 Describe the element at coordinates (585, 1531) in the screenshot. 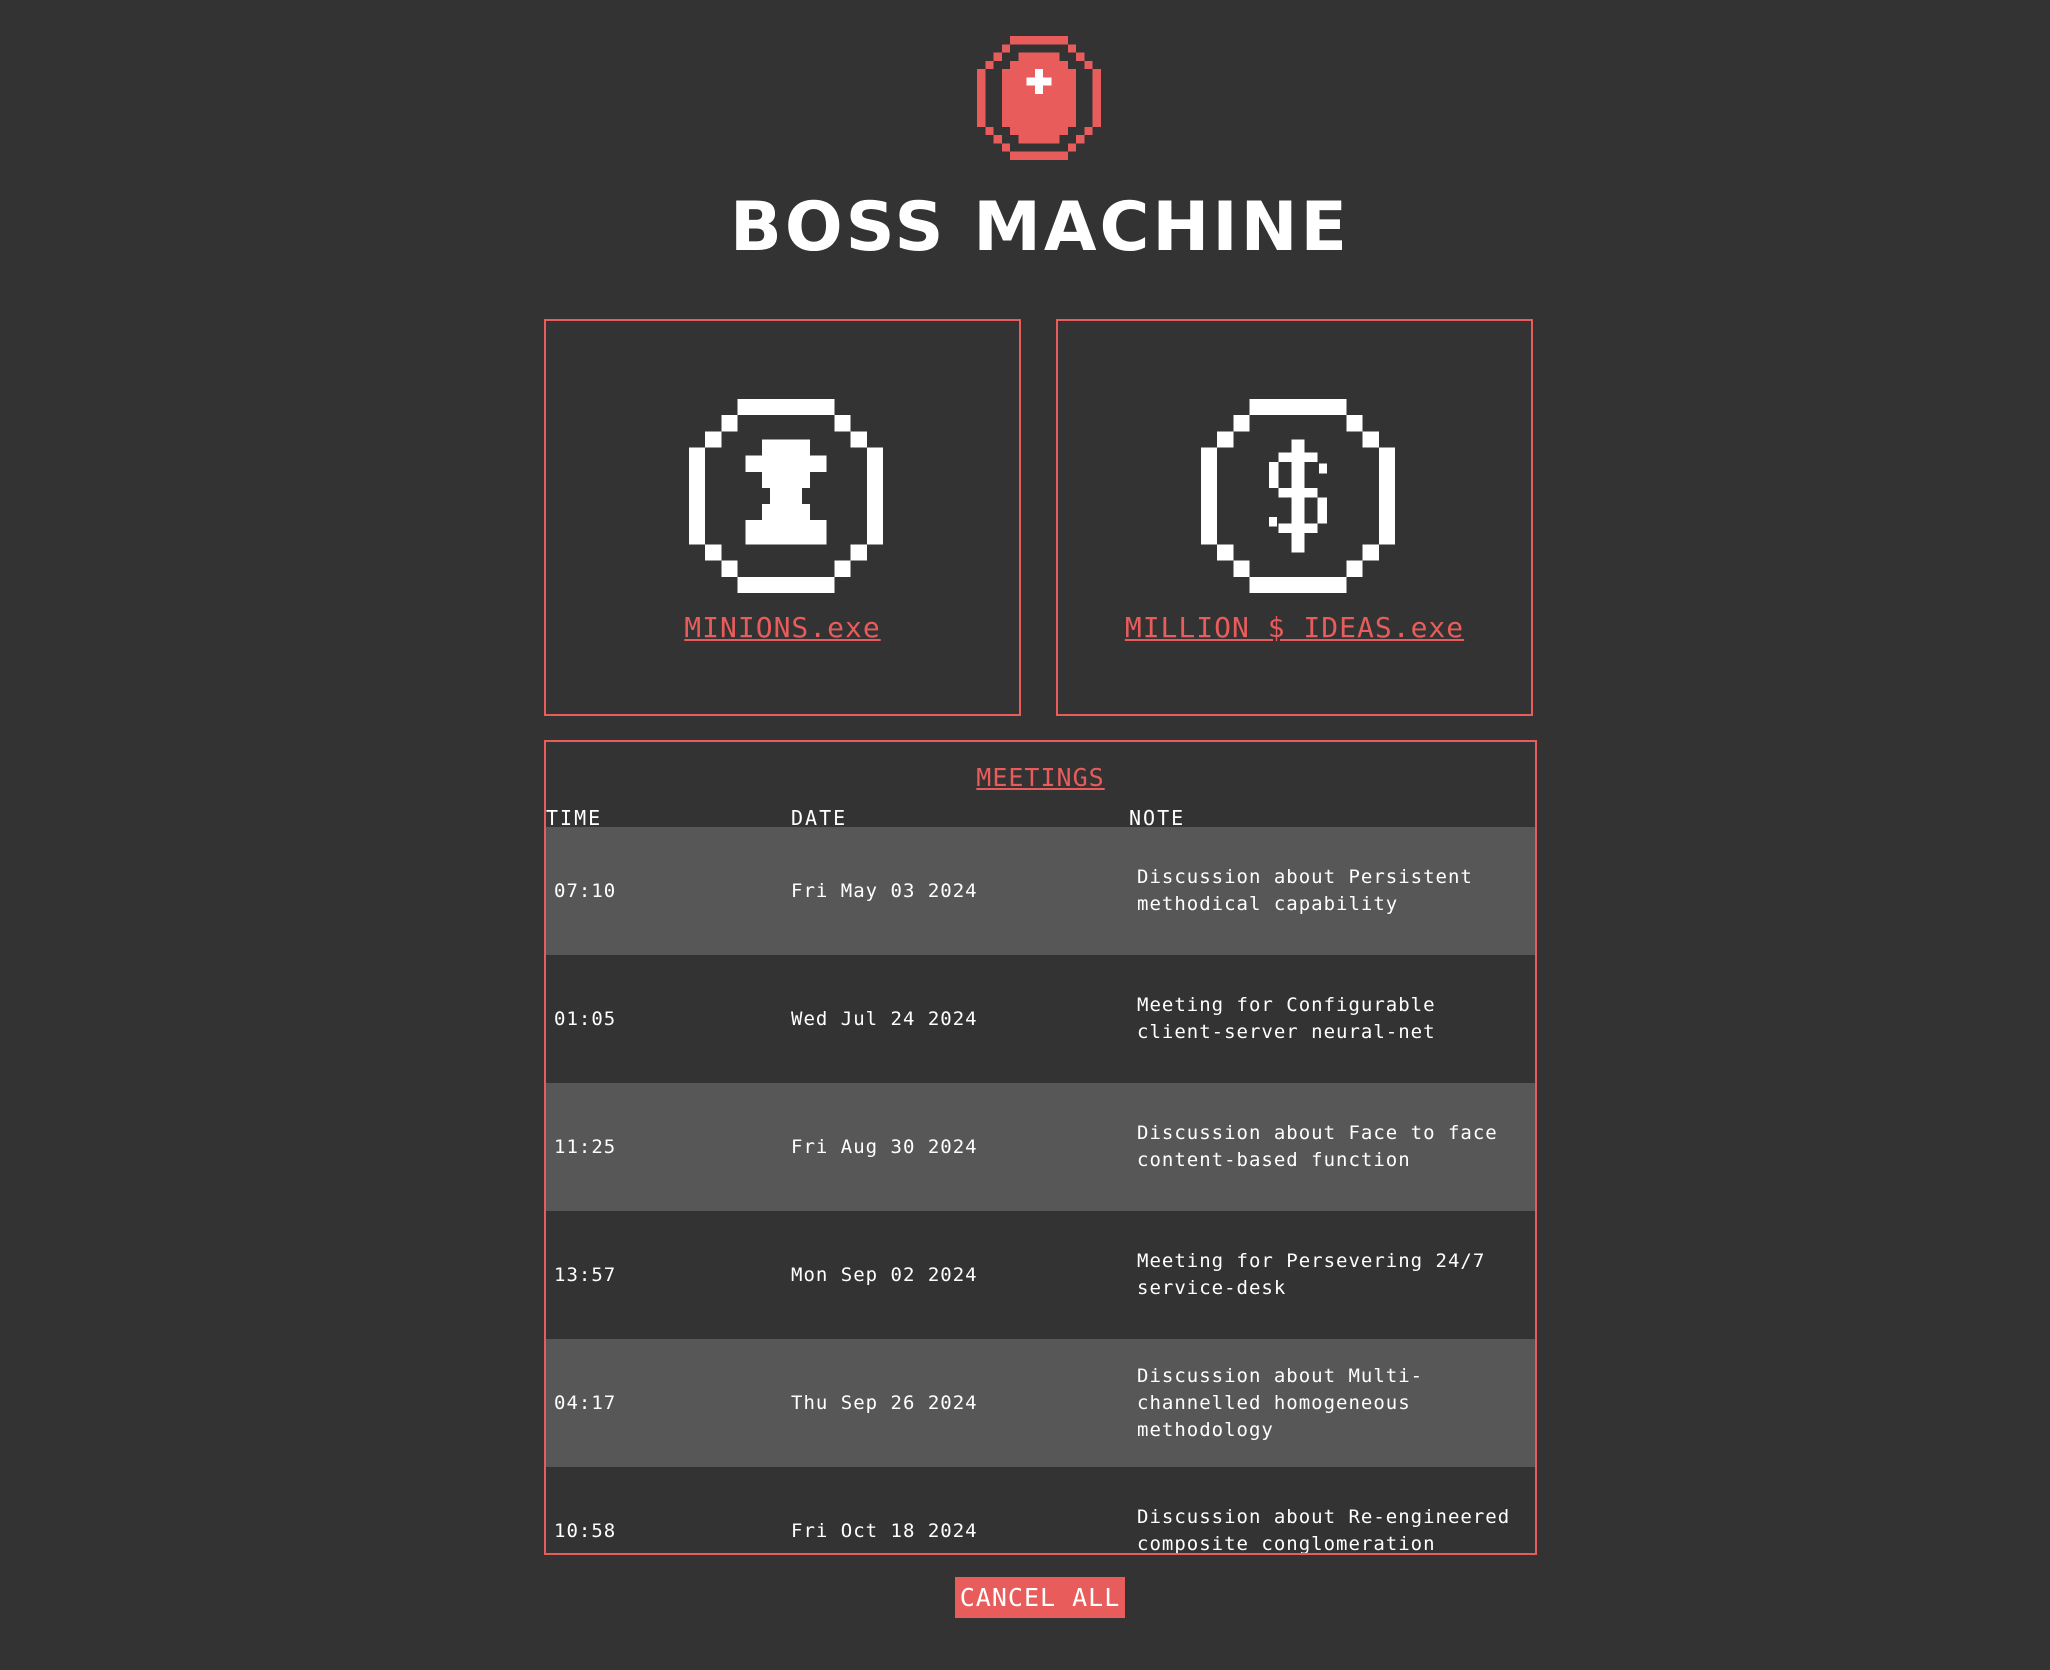

I see `meeting-time: 10:58` at that location.